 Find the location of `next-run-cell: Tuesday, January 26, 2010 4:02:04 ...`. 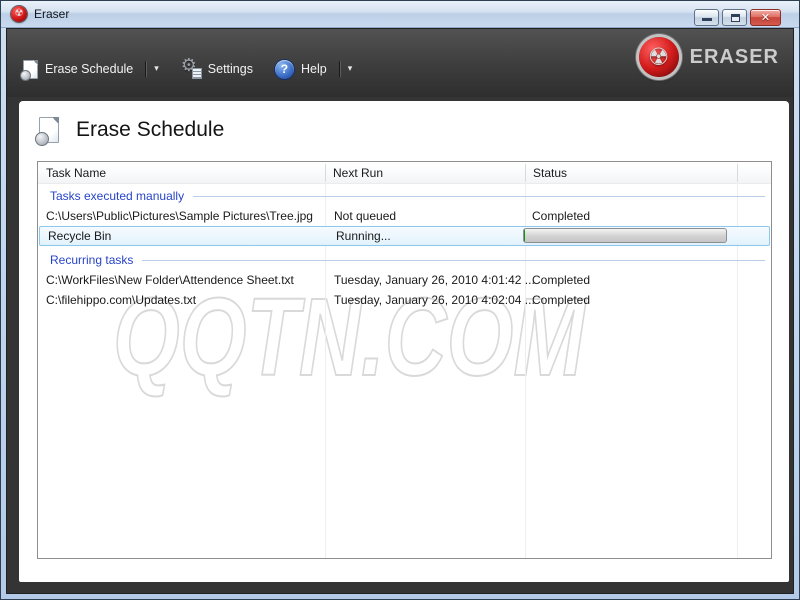

next-run-cell: Tuesday, January 26, 2010 4:02:04 ... is located at coordinates (434, 300).